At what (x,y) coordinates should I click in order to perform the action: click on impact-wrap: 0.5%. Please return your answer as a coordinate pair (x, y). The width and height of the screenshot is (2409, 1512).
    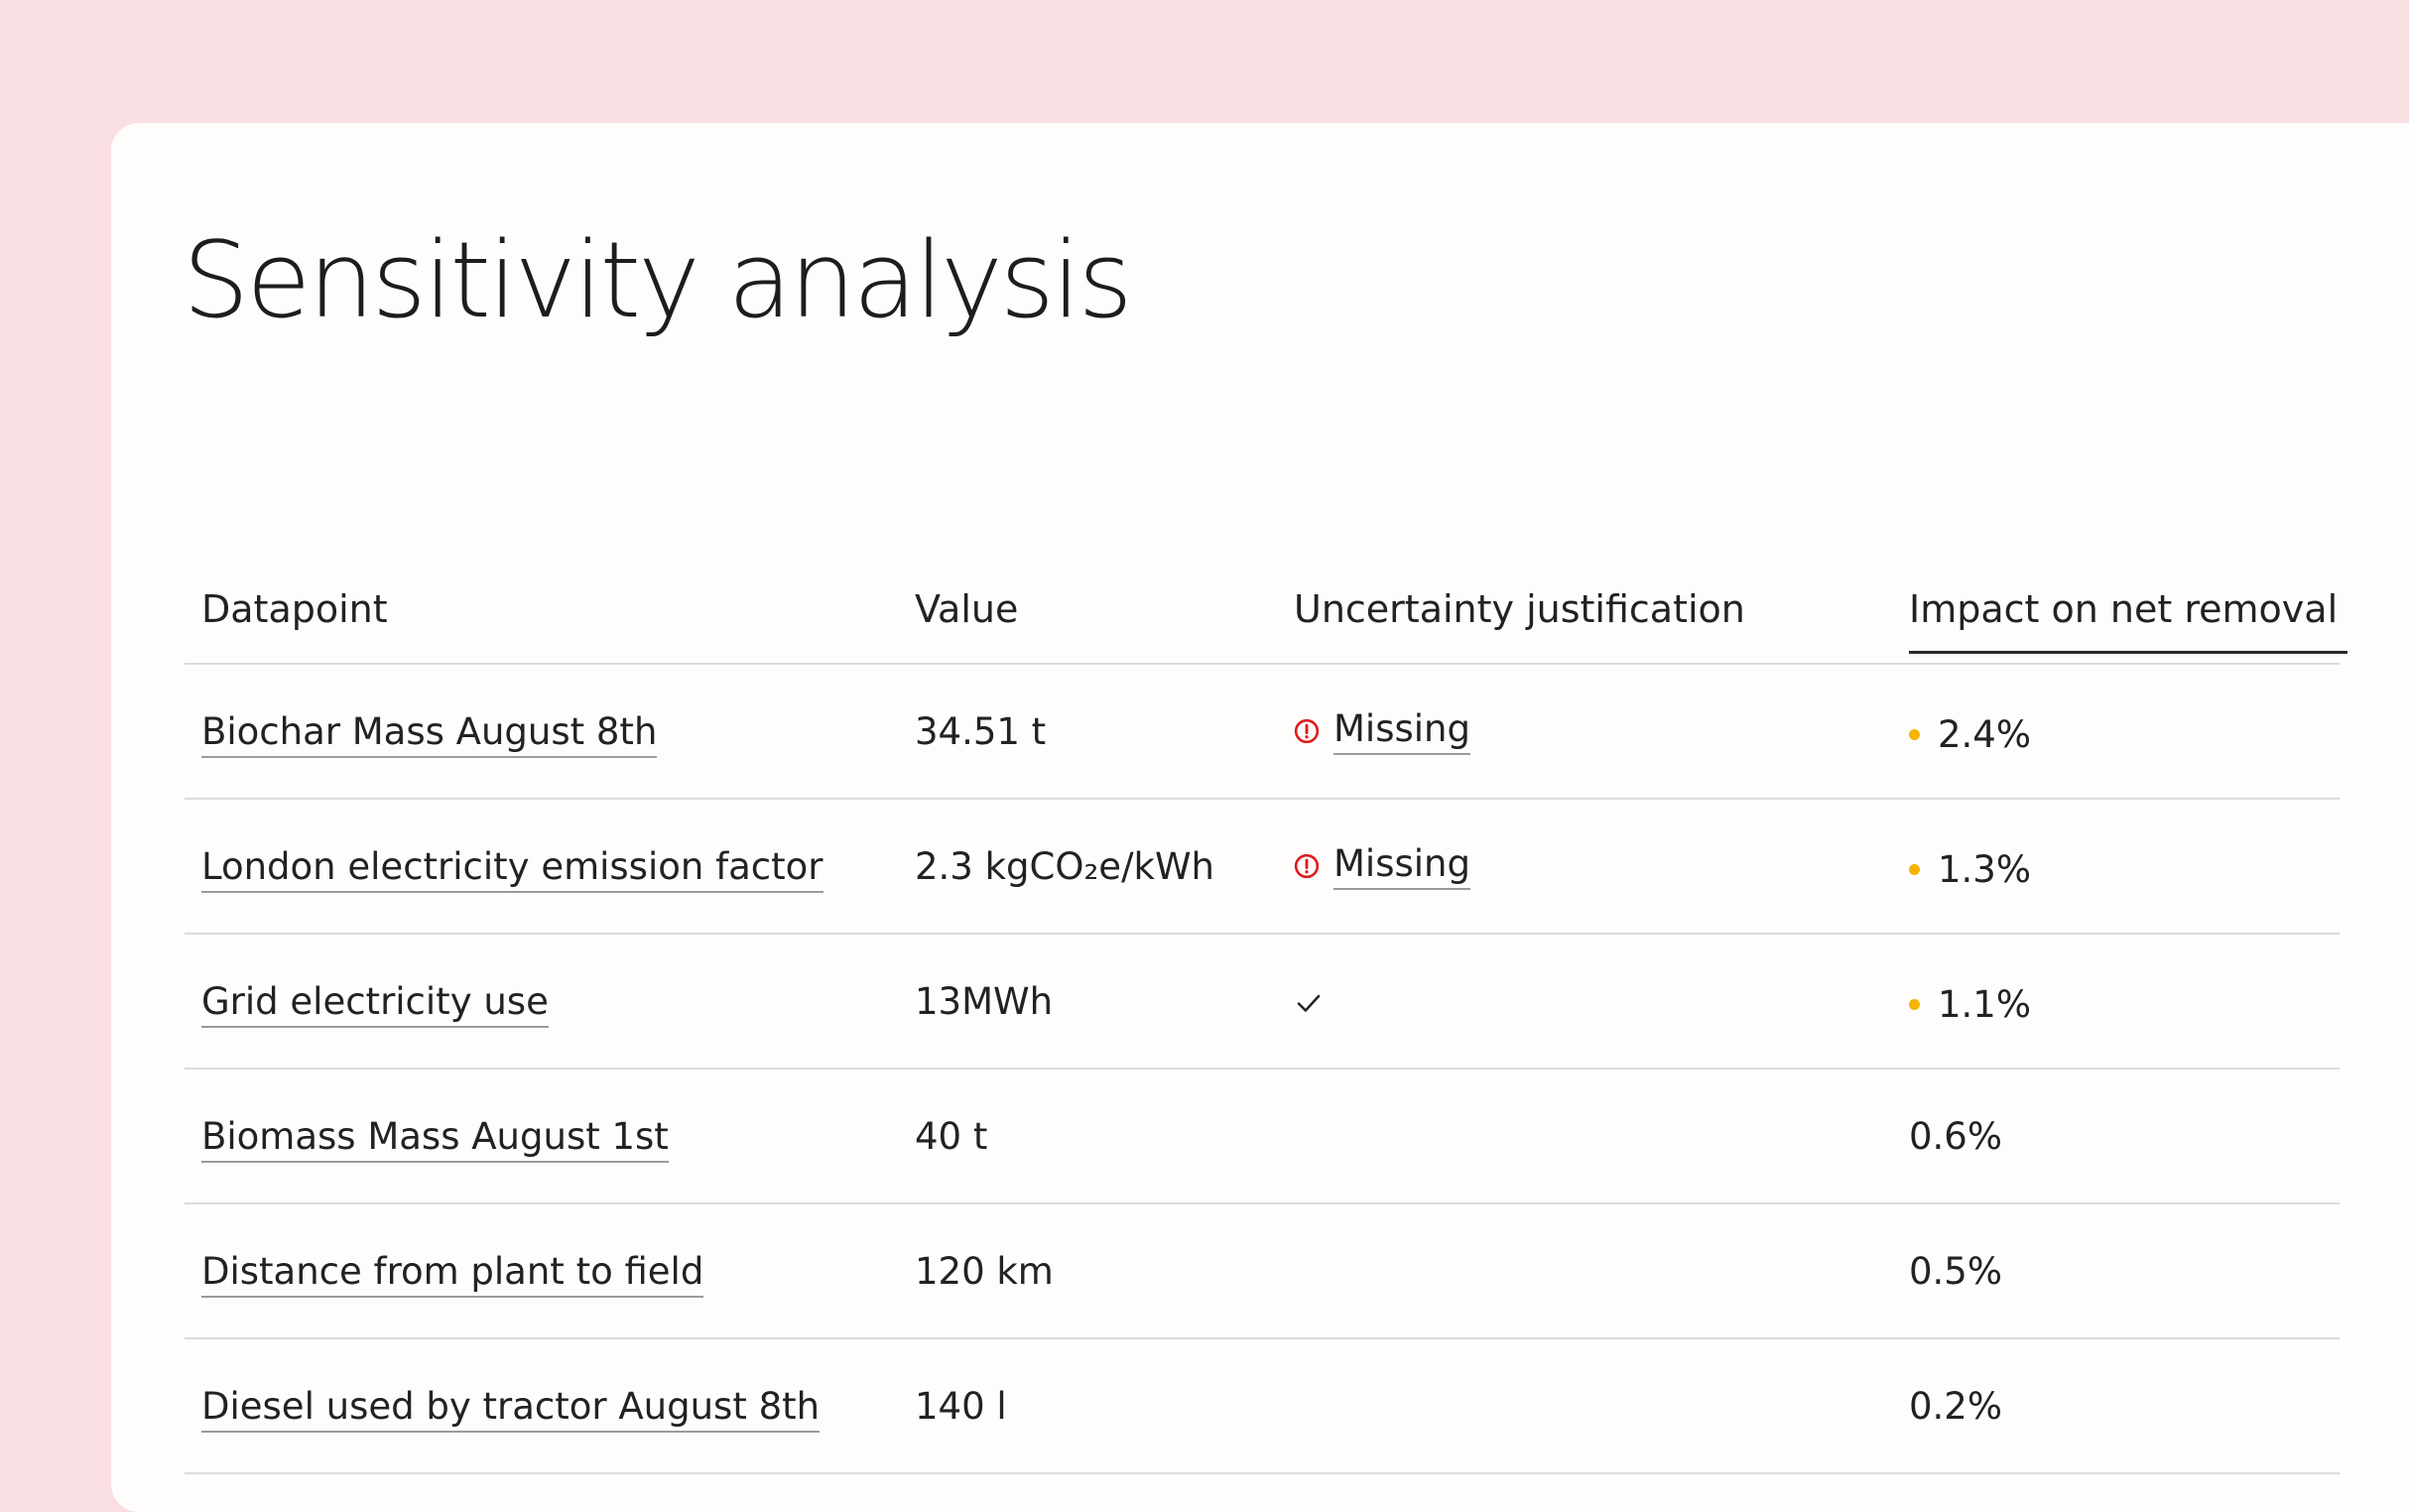
    Looking at the image, I should click on (1956, 1271).